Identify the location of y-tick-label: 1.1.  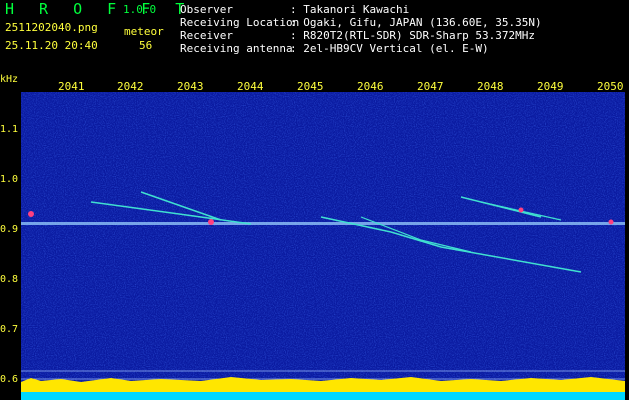
(9, 129).